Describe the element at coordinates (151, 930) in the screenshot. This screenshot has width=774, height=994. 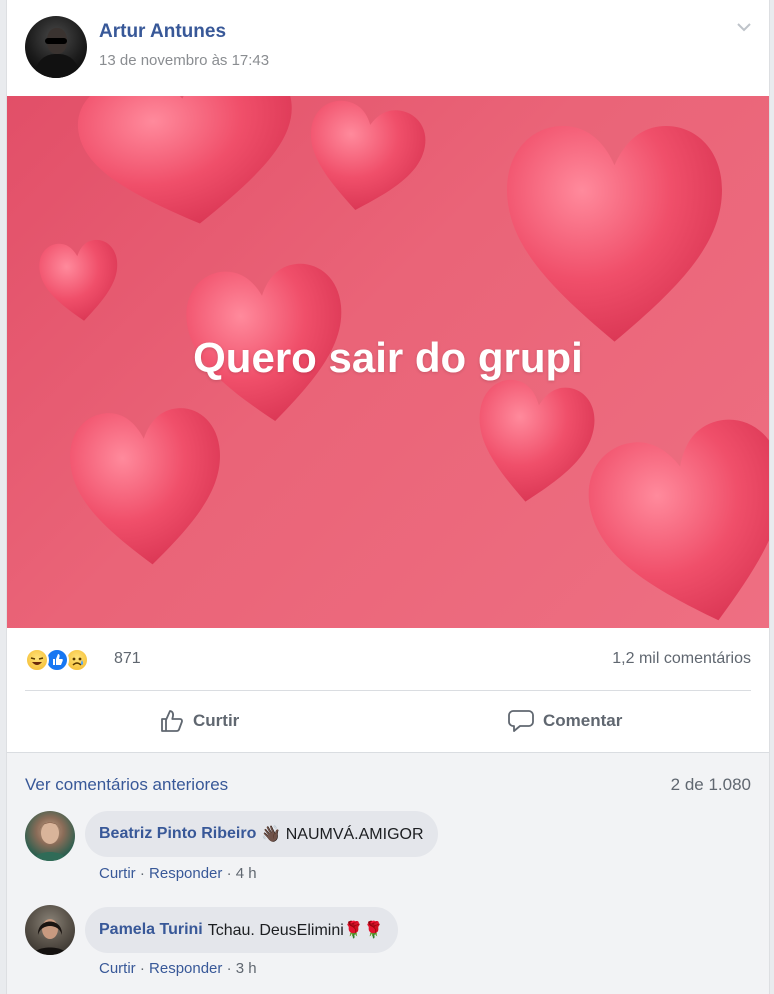
I see `commenter-name: Pamela Turini` at that location.